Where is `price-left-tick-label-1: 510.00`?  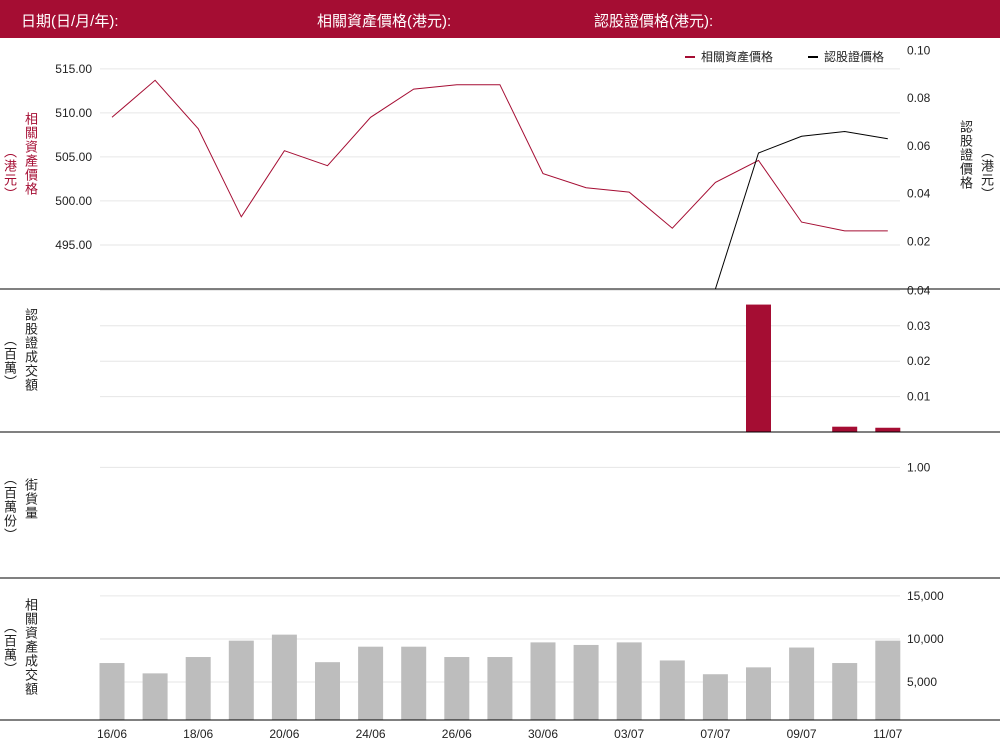
price-left-tick-label-1: 510.00 is located at coordinates (73, 113).